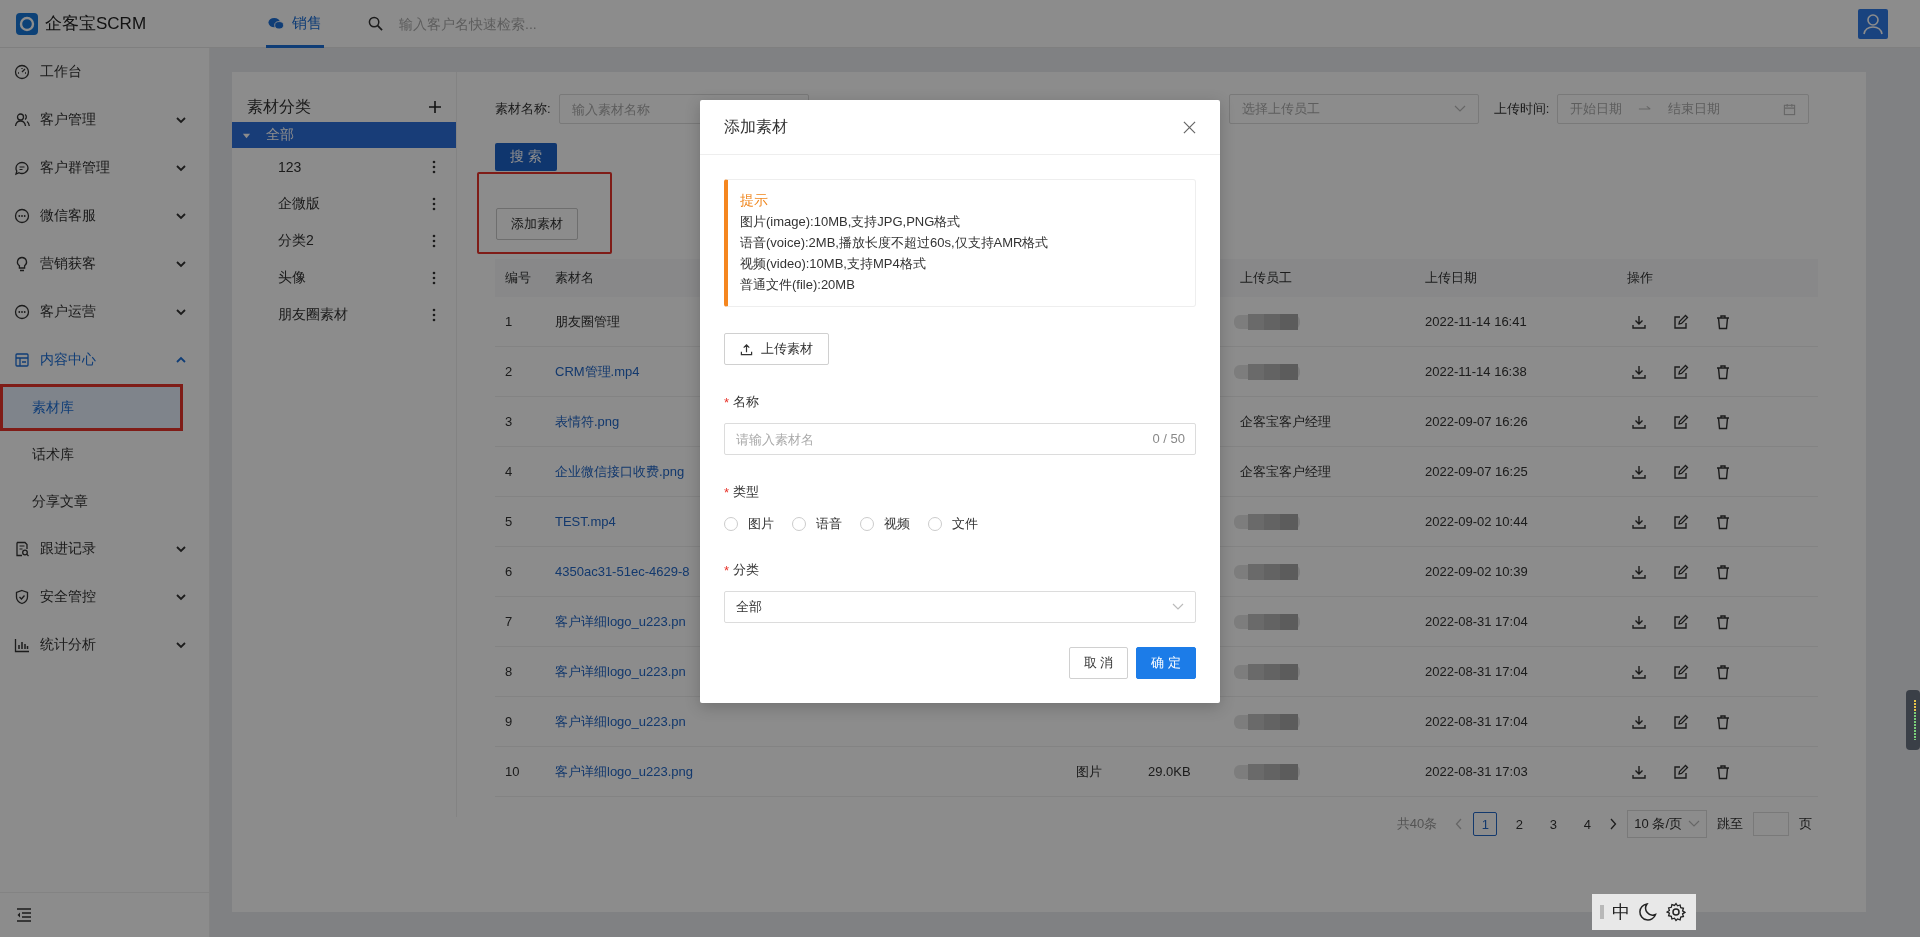  I want to click on table-cell-text: 2022-11-14 16:38, so click(1476, 371).